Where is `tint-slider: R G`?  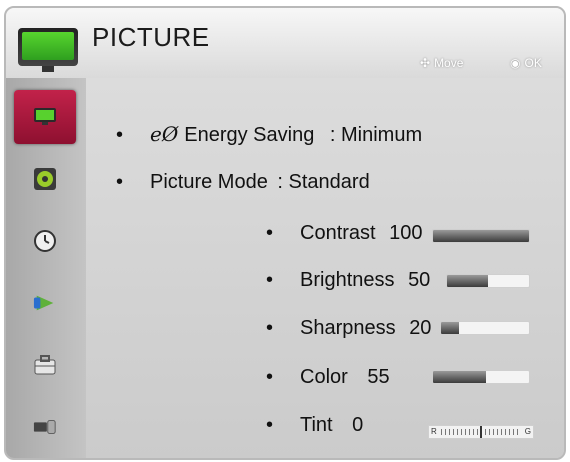 tint-slider: R G is located at coordinates (481, 432).